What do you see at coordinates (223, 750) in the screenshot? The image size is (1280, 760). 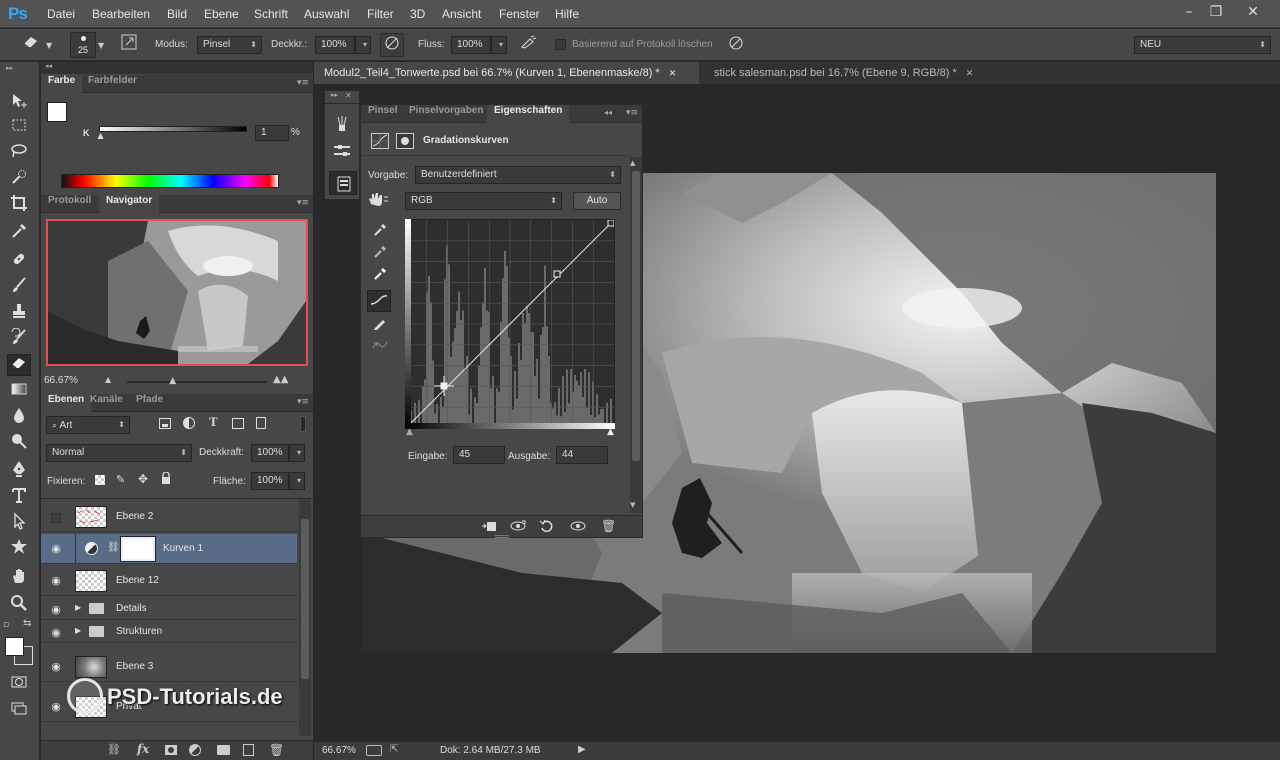 I see `new-group-icon` at bounding box center [223, 750].